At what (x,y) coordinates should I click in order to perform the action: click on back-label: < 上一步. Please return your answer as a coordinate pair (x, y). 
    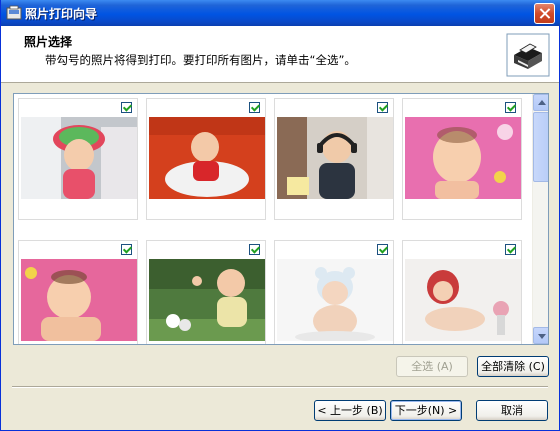
    Looking at the image, I should click on (340, 410).